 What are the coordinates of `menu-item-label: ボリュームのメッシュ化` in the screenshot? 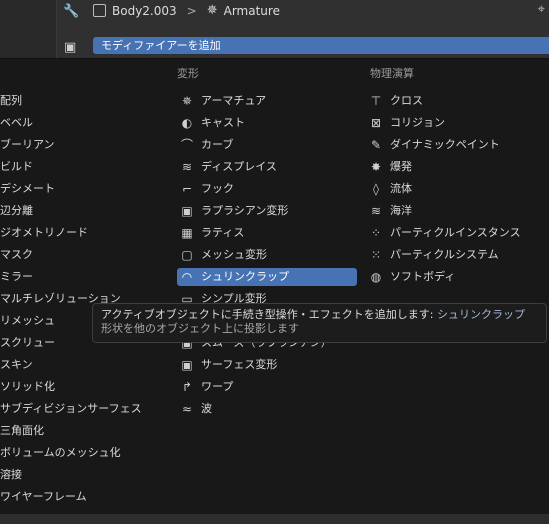 It's located at (60, 452).